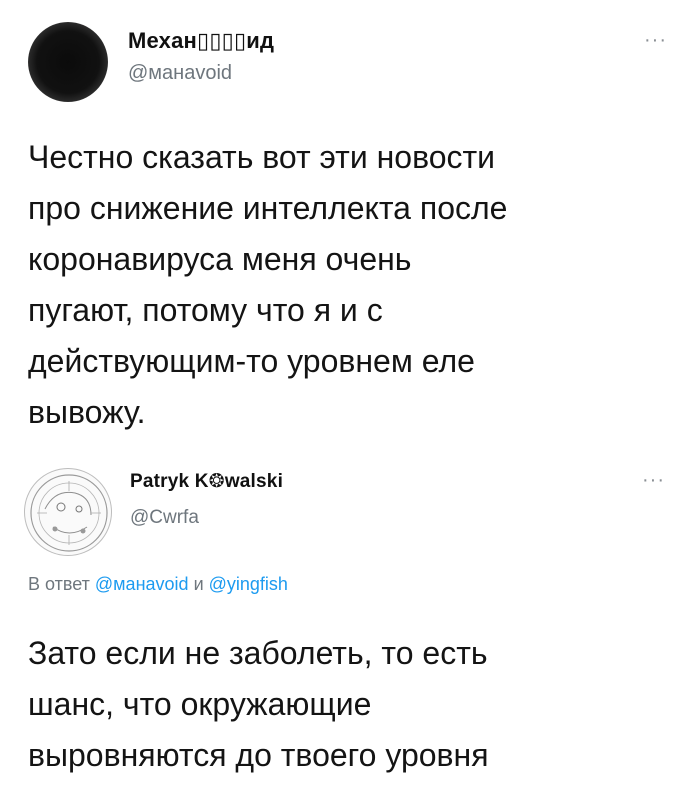 The height and width of the screenshot is (800, 697). Describe the element at coordinates (180, 73) in the screenshot. I see `author-handle: @манаvoid` at that location.